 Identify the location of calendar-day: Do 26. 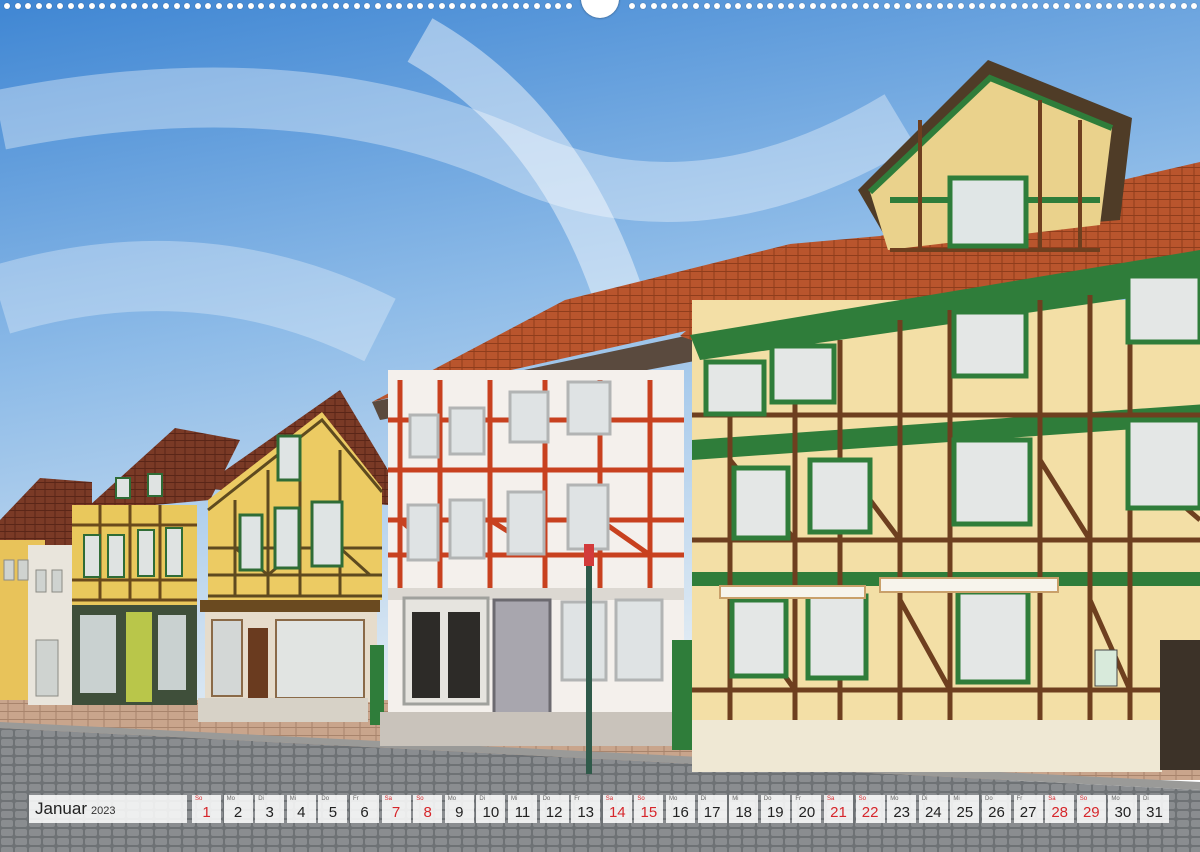
(996, 809).